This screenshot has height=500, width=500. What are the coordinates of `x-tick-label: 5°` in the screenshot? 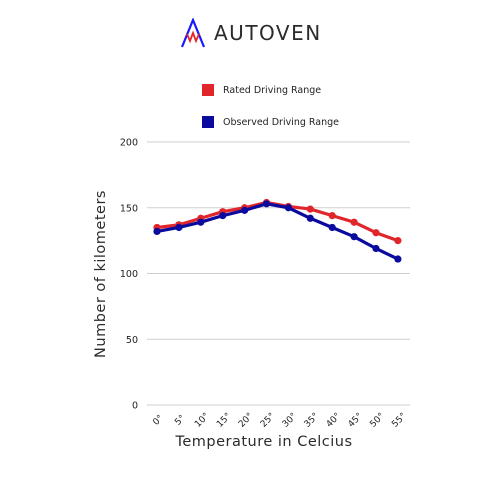 It's located at (180, 420).